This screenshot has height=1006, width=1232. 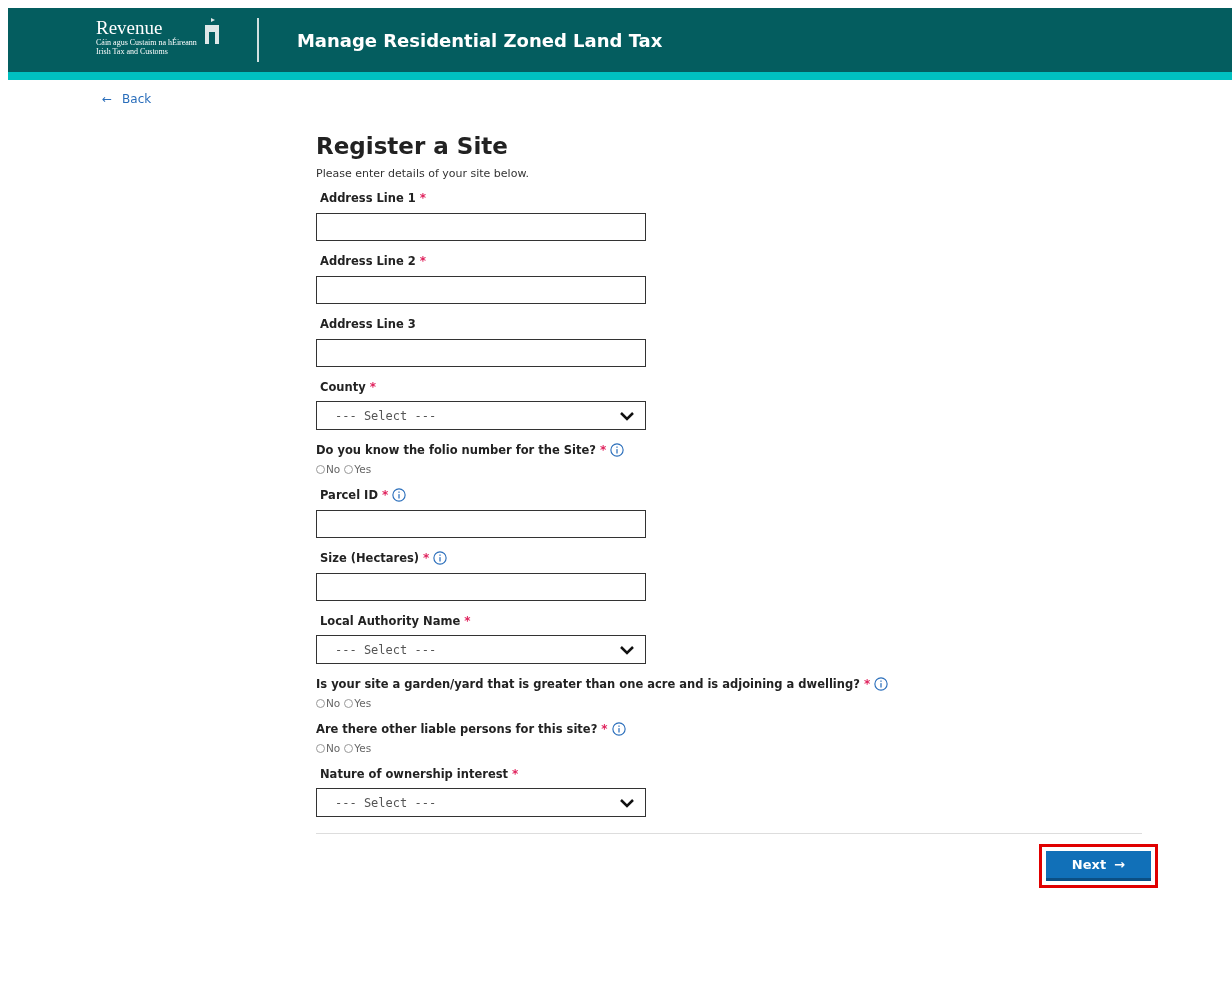 What do you see at coordinates (368, 324) in the screenshot?
I see `field-label: Address Line 3` at bounding box center [368, 324].